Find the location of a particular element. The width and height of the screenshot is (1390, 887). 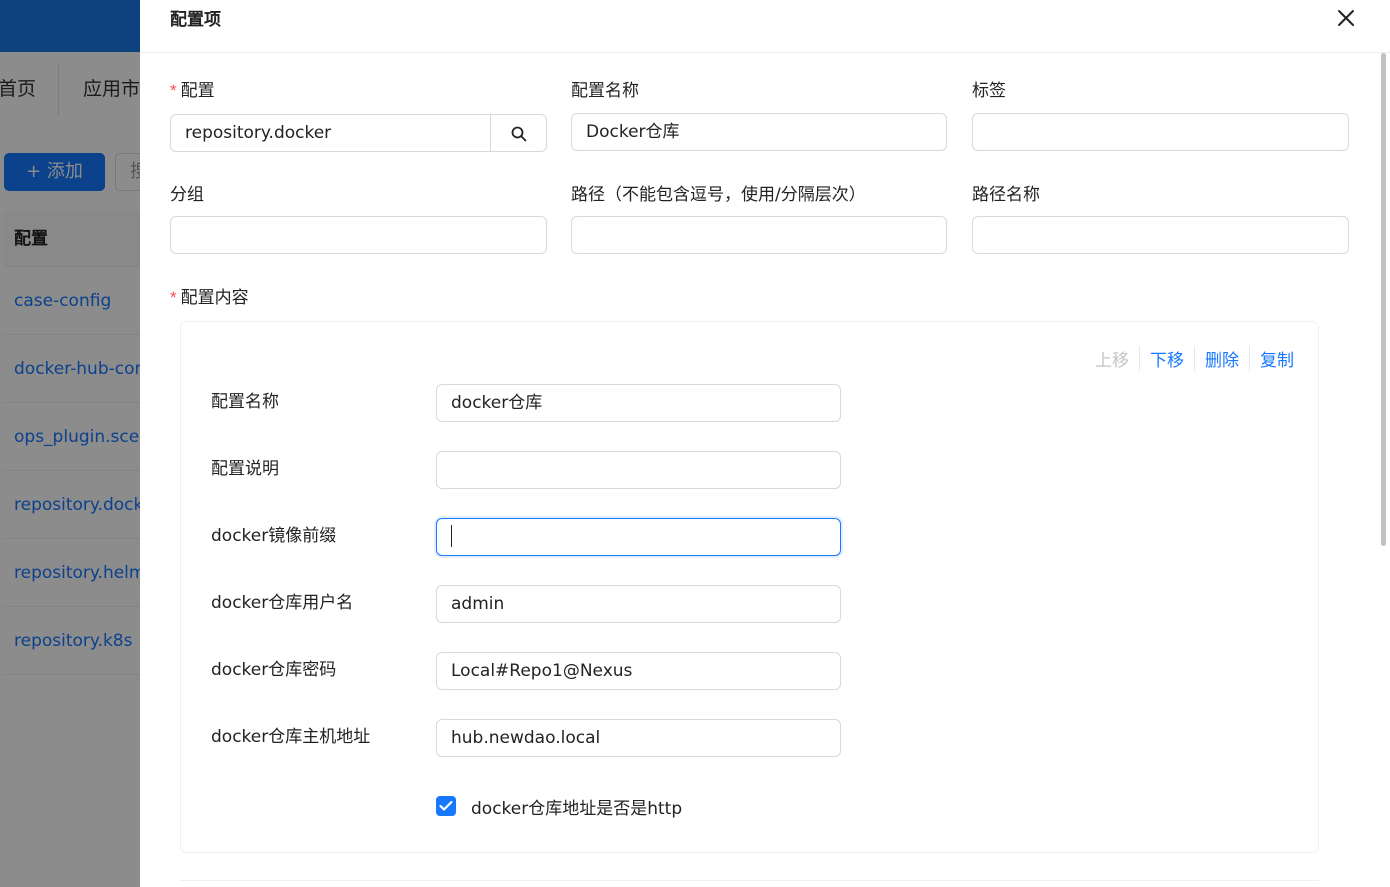

path-label: 路径（不能包含逗号，使用/分隔层次） is located at coordinates (718, 195).